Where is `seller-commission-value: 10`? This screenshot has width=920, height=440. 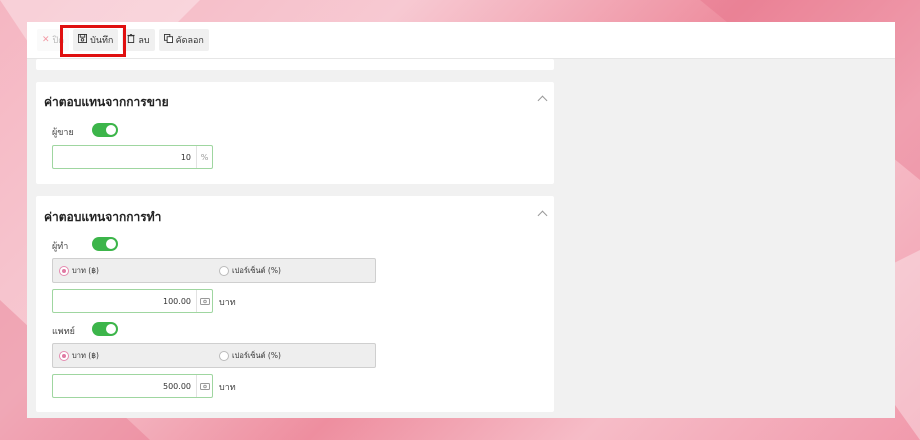 seller-commission-value: 10 is located at coordinates (185, 157).